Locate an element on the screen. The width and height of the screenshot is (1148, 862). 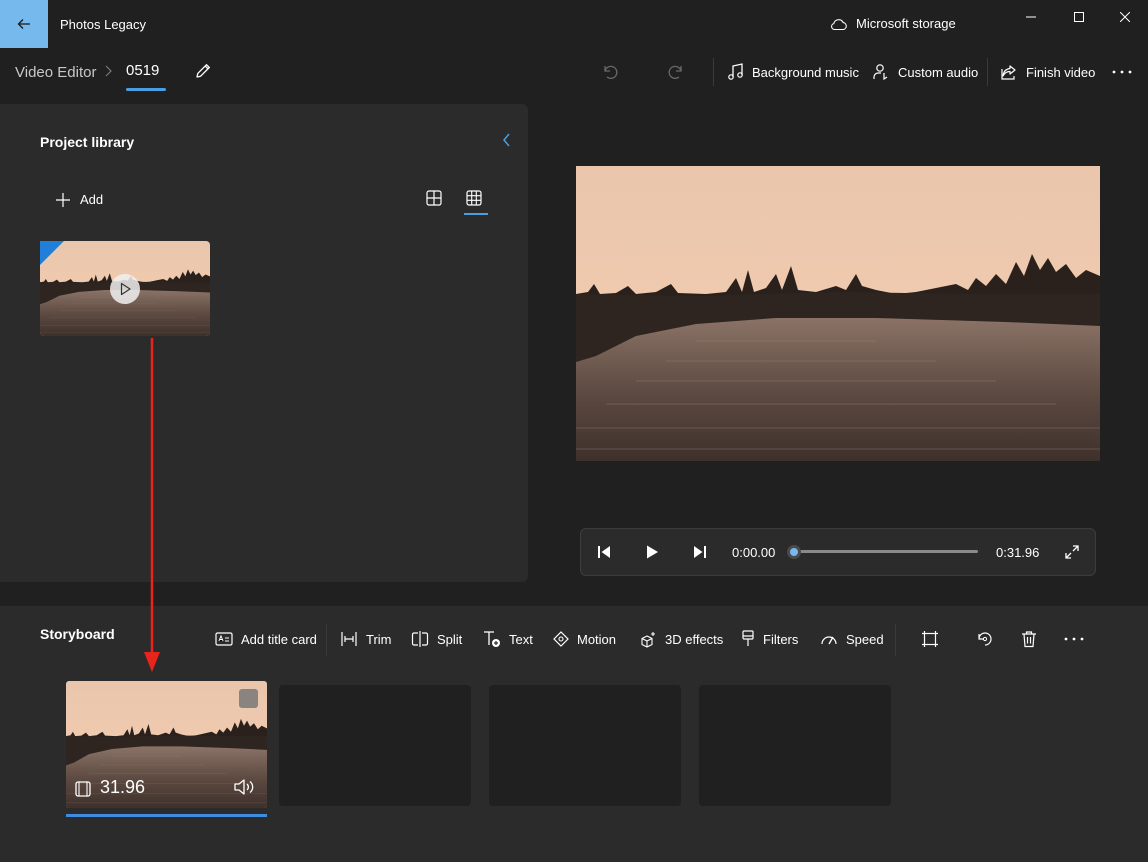
rotate-icon is located at coordinates (985, 639).